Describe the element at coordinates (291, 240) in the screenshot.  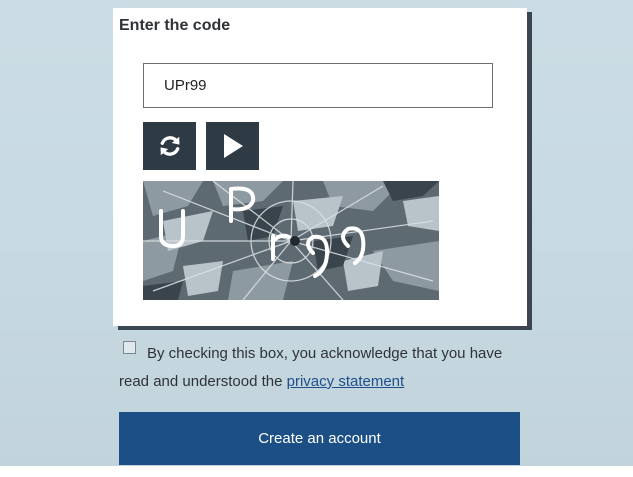
I see `captcha-image` at that location.